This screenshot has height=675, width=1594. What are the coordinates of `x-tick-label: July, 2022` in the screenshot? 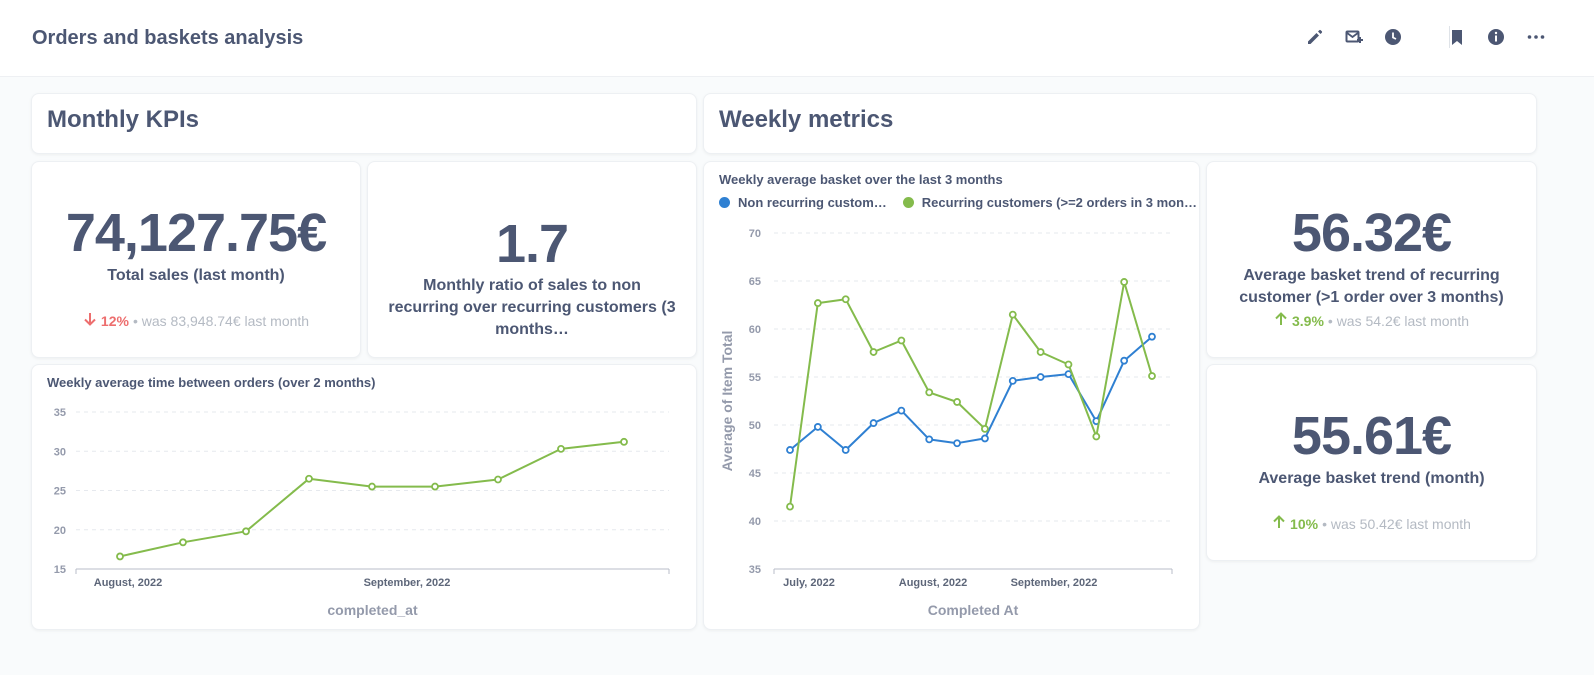 It's located at (809, 583).